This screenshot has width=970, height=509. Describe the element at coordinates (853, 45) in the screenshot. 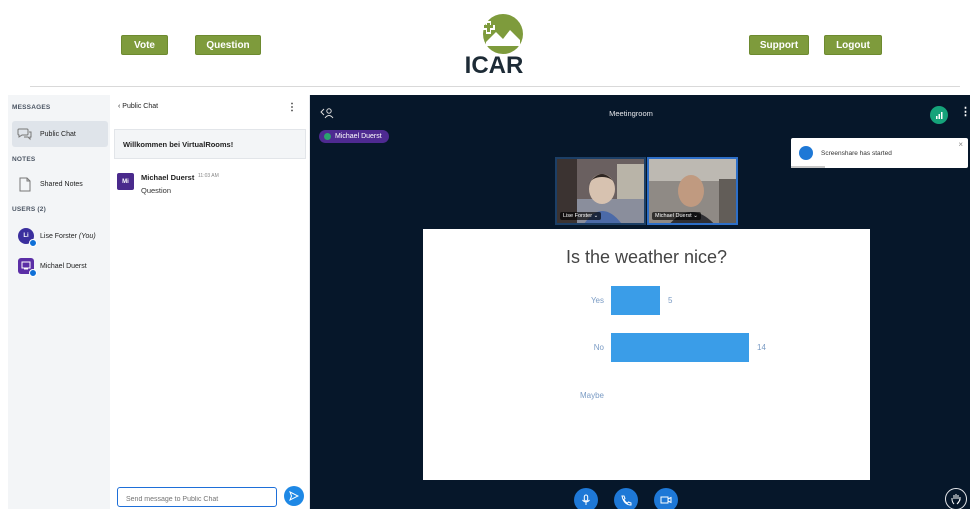

I see `logout-button: Logout` at that location.